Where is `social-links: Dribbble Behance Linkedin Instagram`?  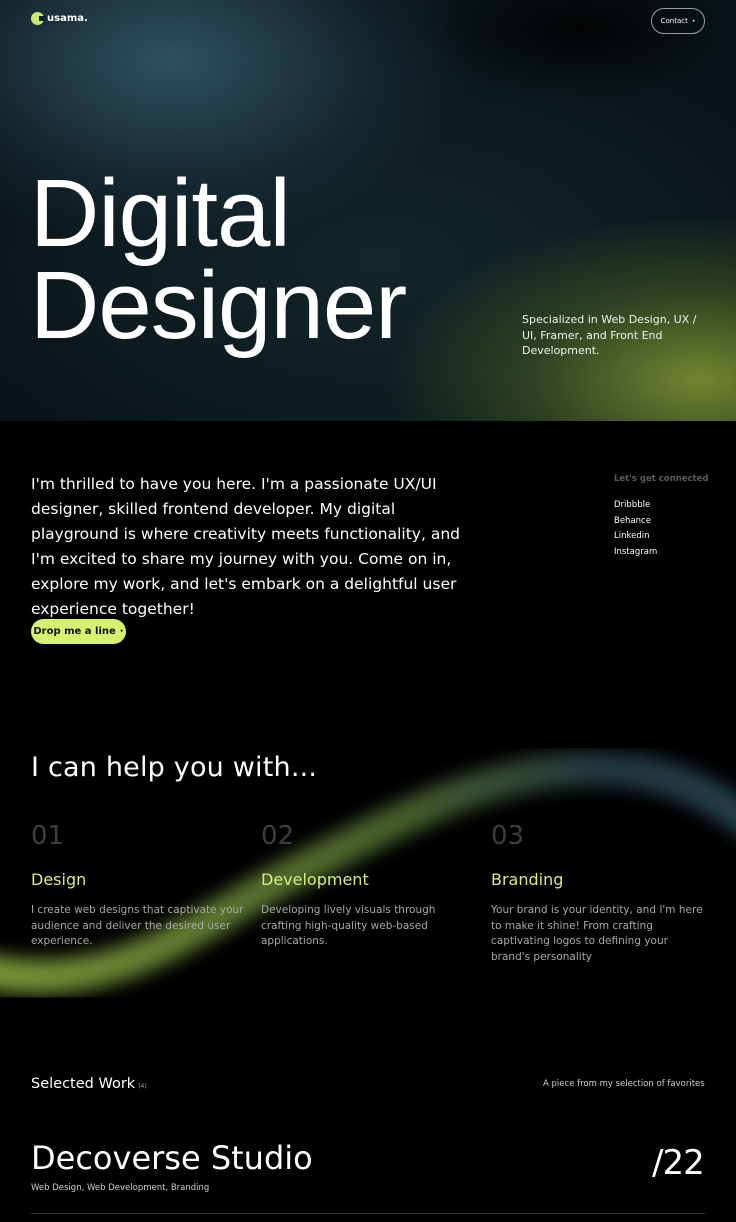 social-links: Dribbble Behance Linkedin Instagram is located at coordinates (635, 529).